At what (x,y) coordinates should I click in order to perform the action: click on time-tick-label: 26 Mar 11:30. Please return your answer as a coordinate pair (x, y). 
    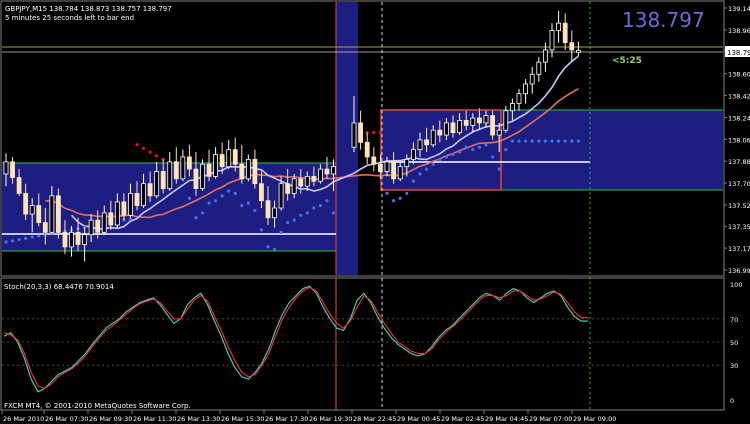
    Looking at the image, I should click on (154, 419).